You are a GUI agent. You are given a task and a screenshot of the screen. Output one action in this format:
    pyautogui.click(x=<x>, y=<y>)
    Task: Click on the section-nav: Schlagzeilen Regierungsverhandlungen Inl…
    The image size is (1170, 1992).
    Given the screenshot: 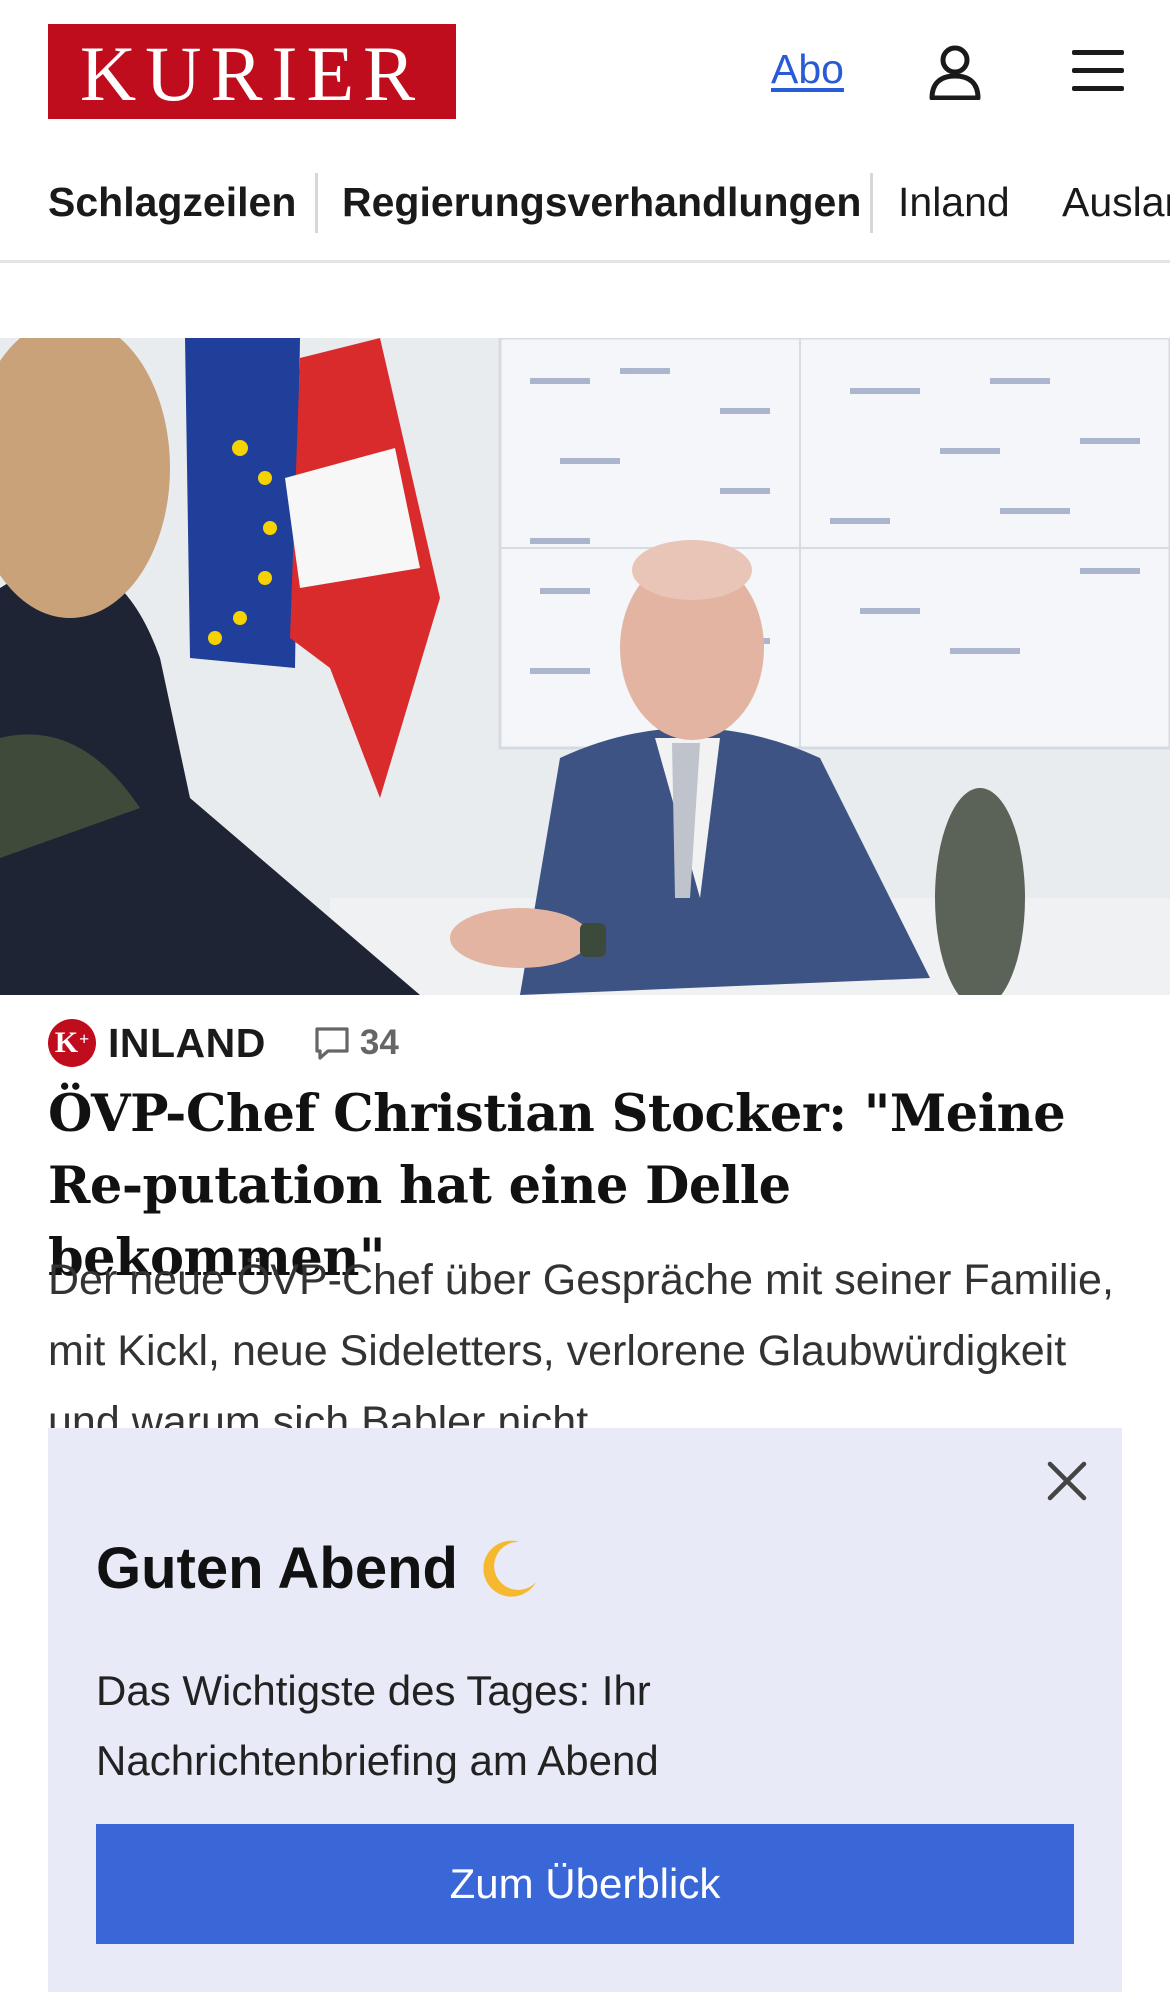 What is the action you would take?
    pyautogui.click(x=585, y=214)
    